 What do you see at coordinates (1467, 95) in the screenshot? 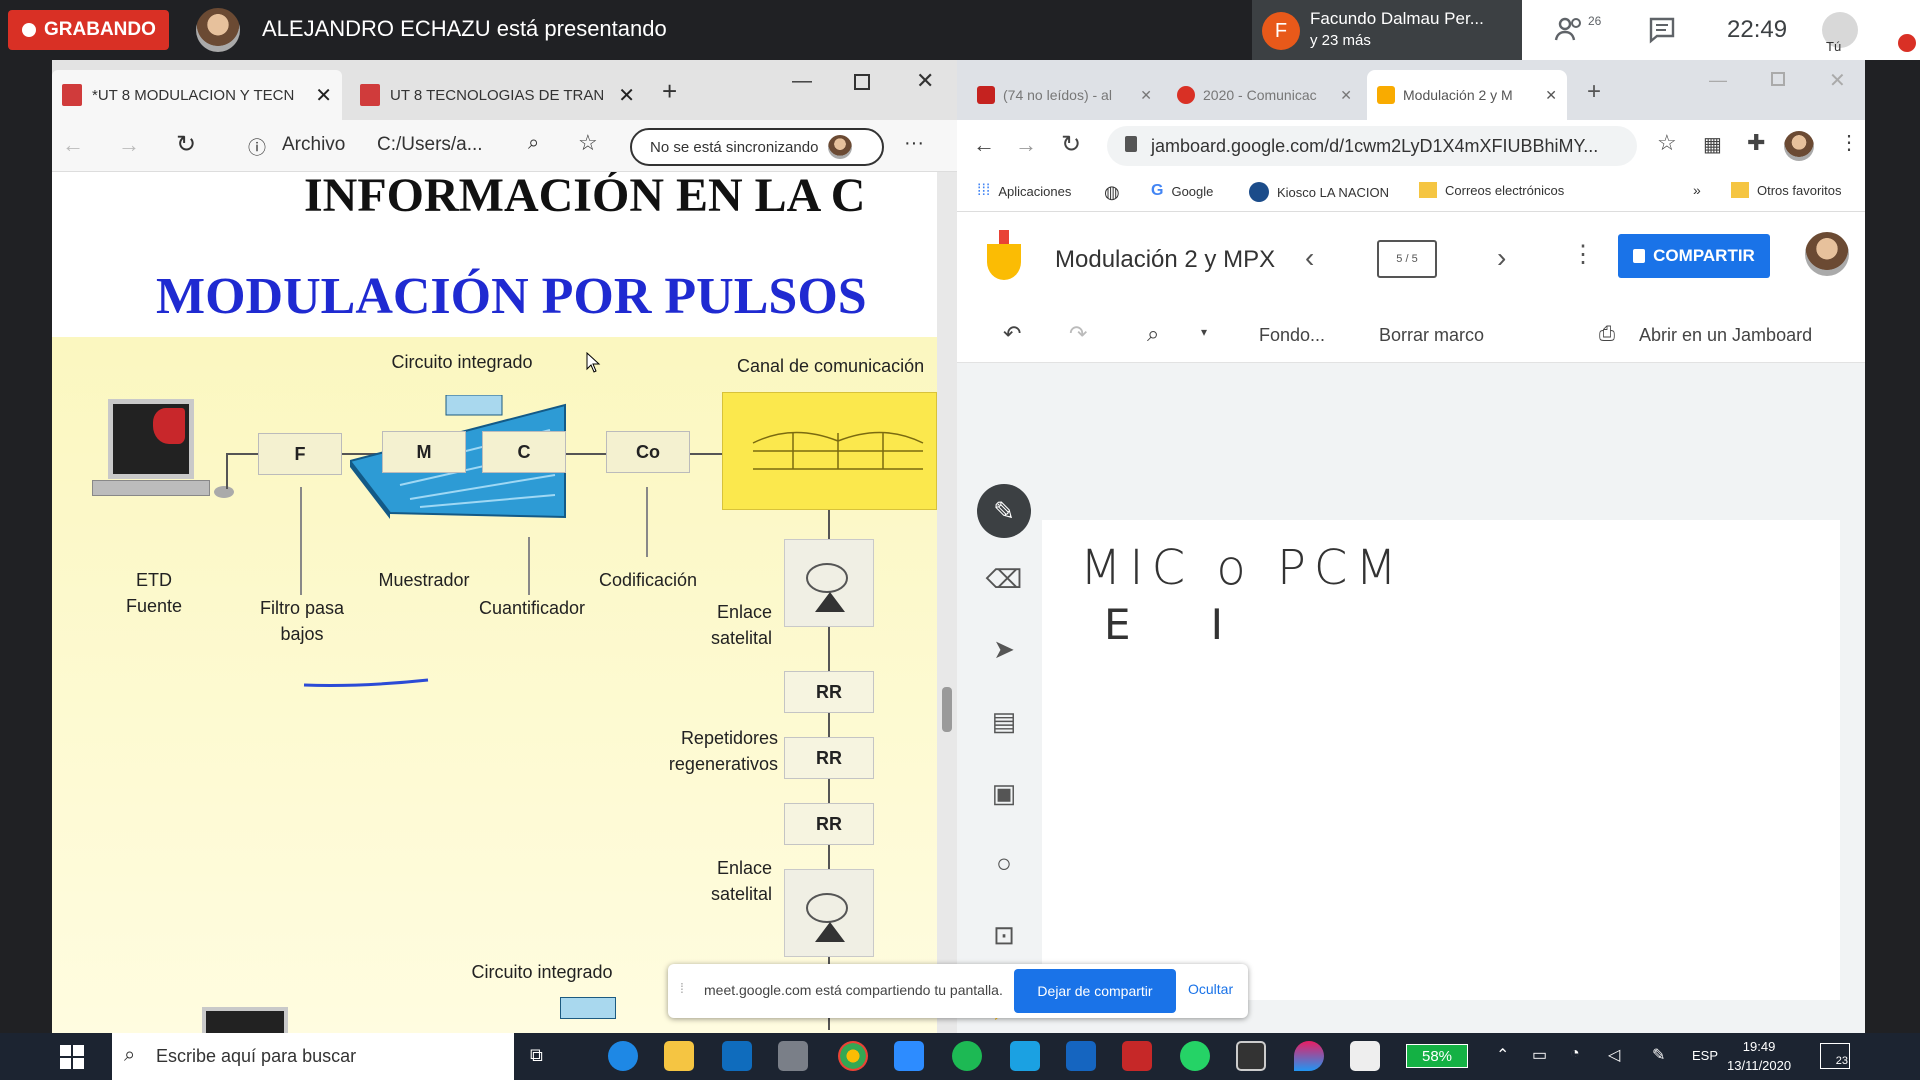
I see `chrome-tab-jamboard: Modulación 2 y M ✕` at bounding box center [1467, 95].